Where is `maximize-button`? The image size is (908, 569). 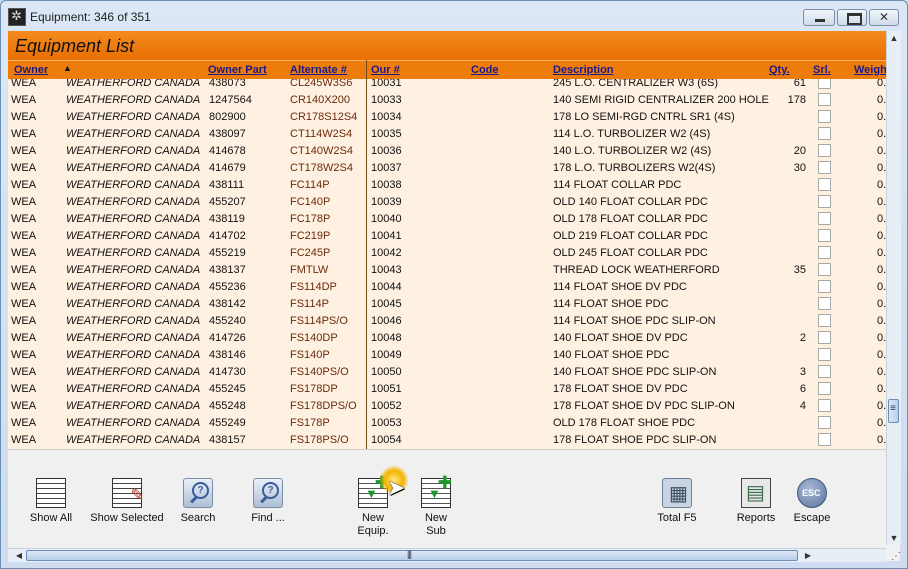 maximize-button is located at coordinates (852, 17).